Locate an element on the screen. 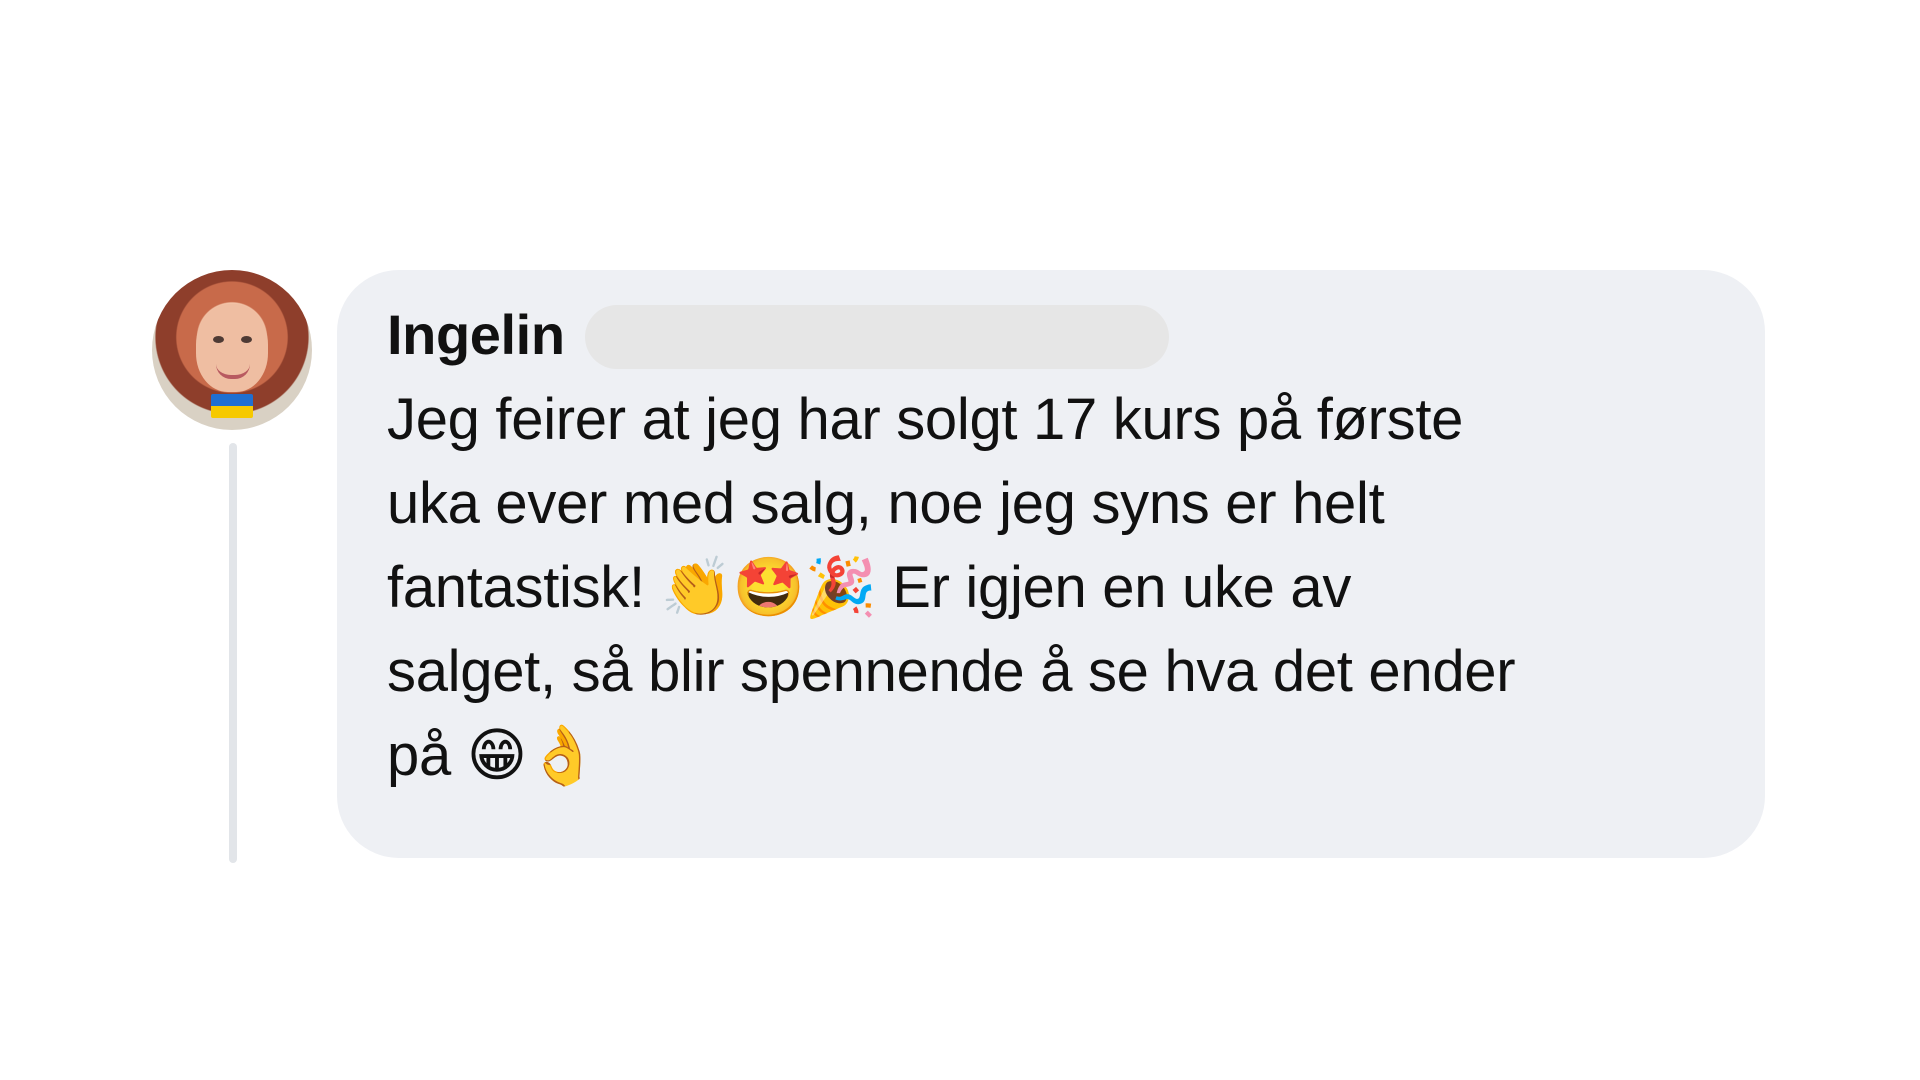  ukraine-flag-icon is located at coordinates (232, 406).